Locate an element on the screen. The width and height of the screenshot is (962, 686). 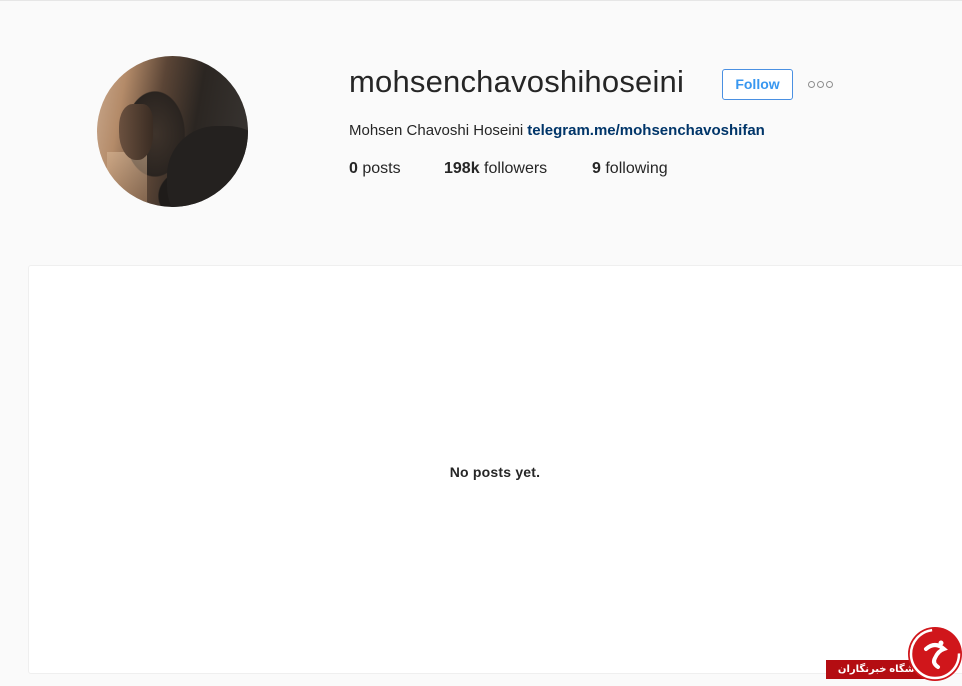
posts-count: 0 is located at coordinates (353, 168).